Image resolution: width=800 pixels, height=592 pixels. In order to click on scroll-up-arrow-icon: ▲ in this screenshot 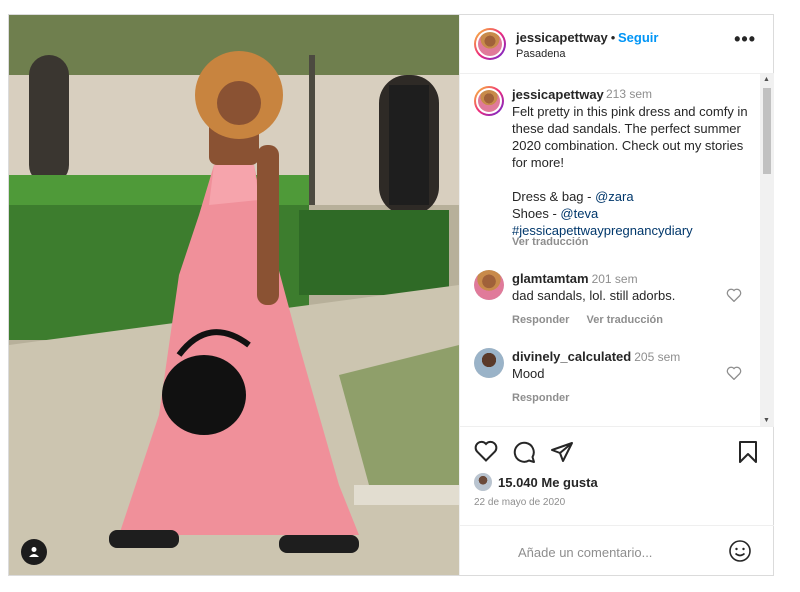, I will do `click(766, 79)`.